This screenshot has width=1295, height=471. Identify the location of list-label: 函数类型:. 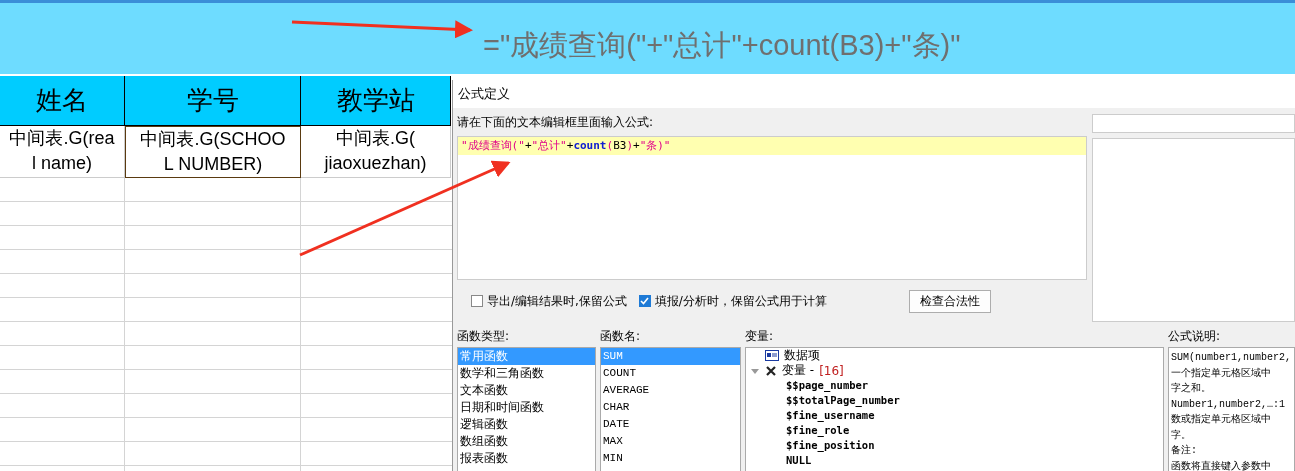
(484, 336).